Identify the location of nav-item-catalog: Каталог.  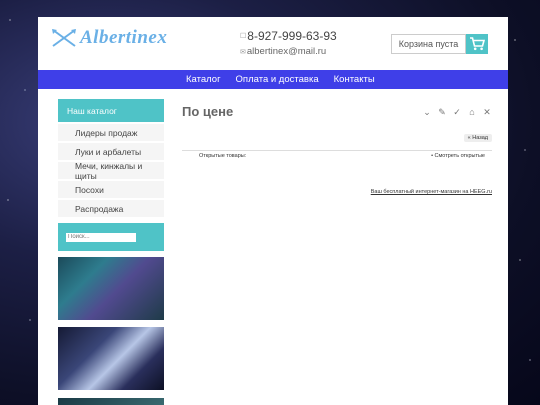
(203, 79).